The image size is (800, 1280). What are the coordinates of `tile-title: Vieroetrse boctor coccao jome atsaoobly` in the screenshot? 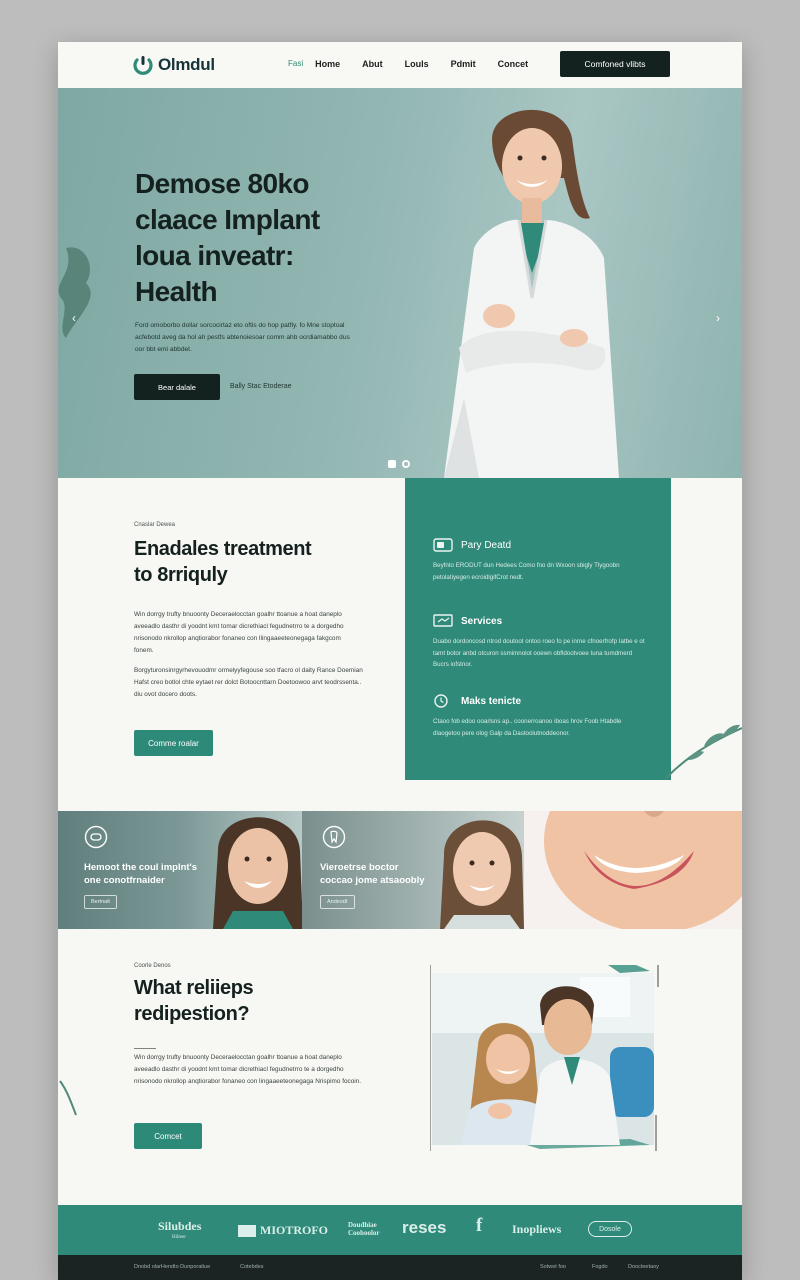 It's located at (400, 874).